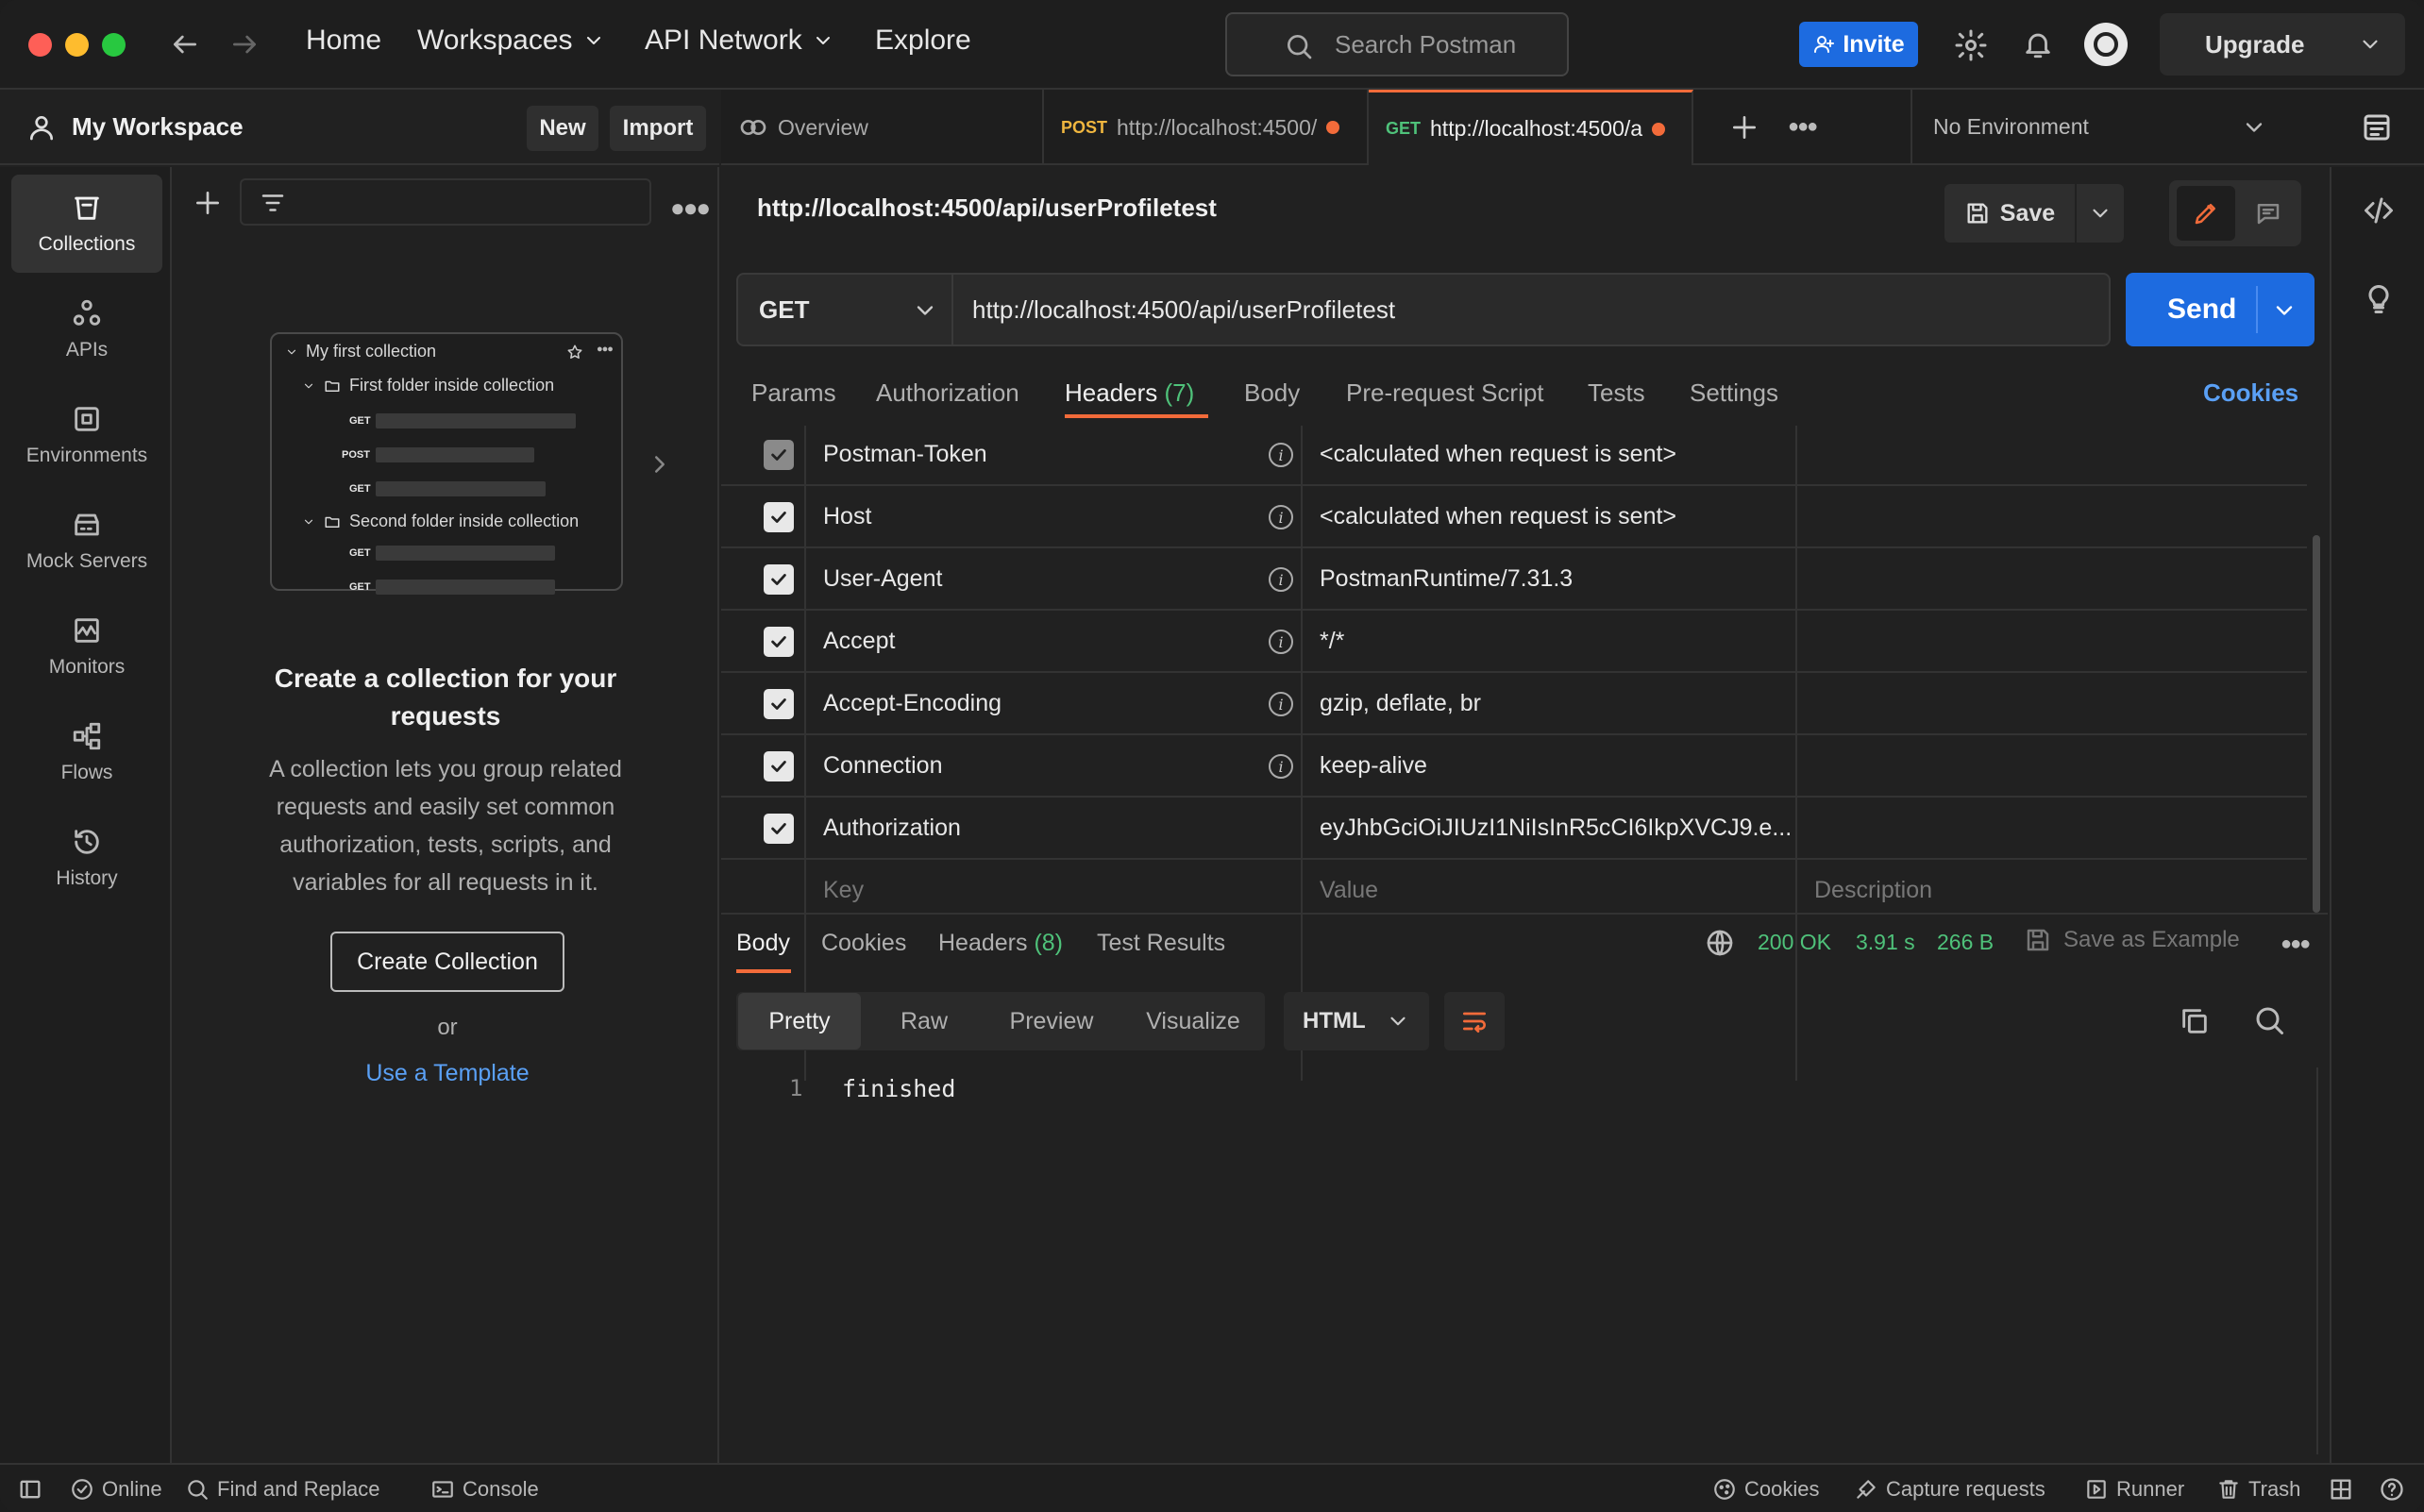 This screenshot has height=1512, width=2424. Describe the element at coordinates (1272, 393) in the screenshot. I see `tab-body: Body` at that location.